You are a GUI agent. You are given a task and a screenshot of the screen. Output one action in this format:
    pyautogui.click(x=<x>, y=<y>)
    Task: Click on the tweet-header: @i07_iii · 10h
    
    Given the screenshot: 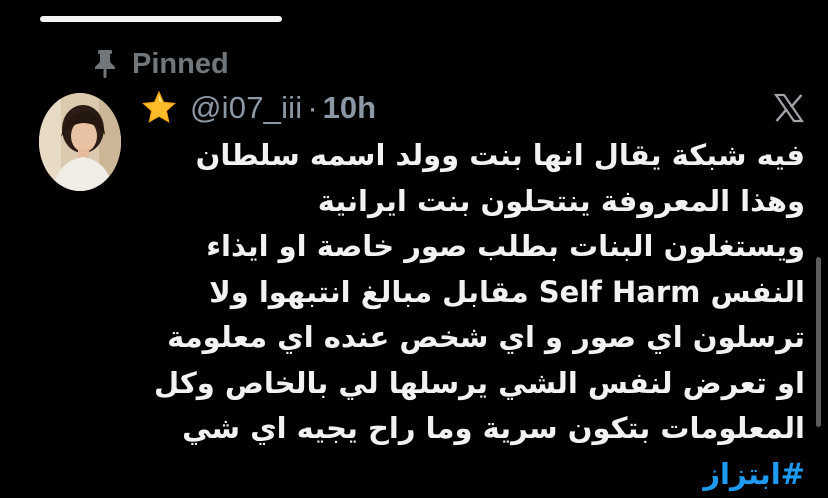 What is the action you would take?
    pyautogui.click(x=258, y=108)
    